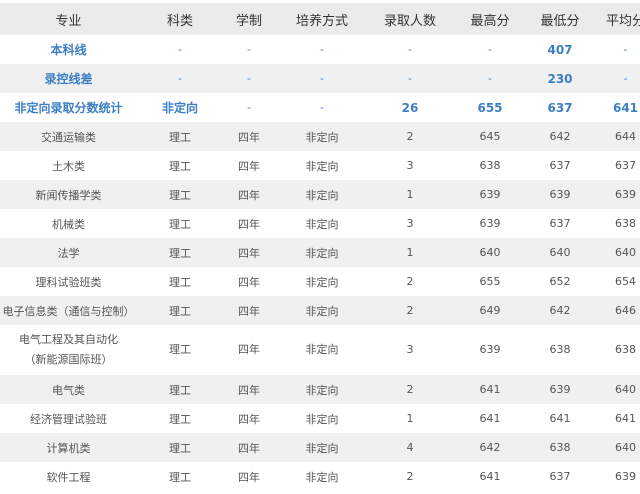 Image resolution: width=640 pixels, height=494 pixels. Describe the element at coordinates (68, 50) in the screenshot. I see `cell-major: 本科线` at that location.